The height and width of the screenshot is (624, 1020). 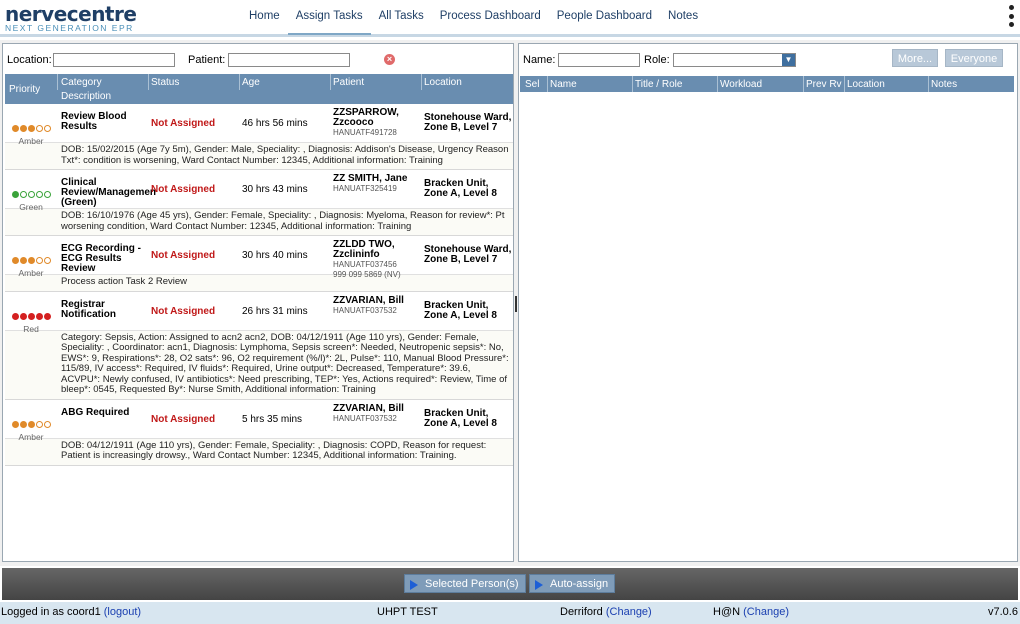 What do you see at coordinates (604, 17) in the screenshot?
I see `nav-people-dashboard: People Dashboard` at bounding box center [604, 17].